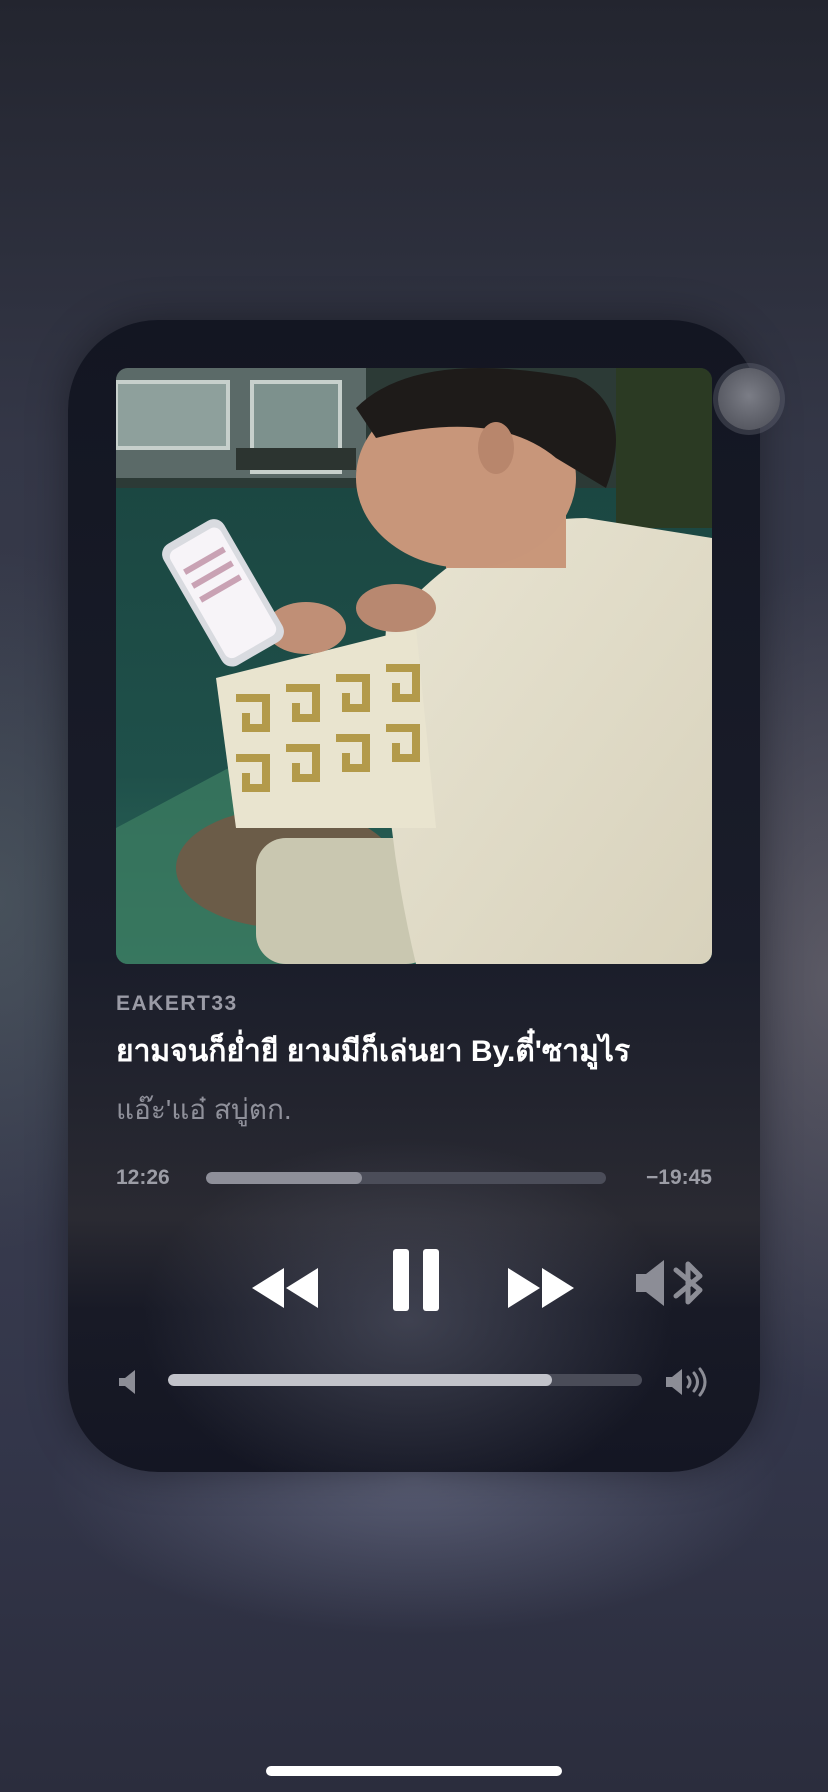  Describe the element at coordinates (414, 1771) in the screenshot. I see `home-indicator` at that location.